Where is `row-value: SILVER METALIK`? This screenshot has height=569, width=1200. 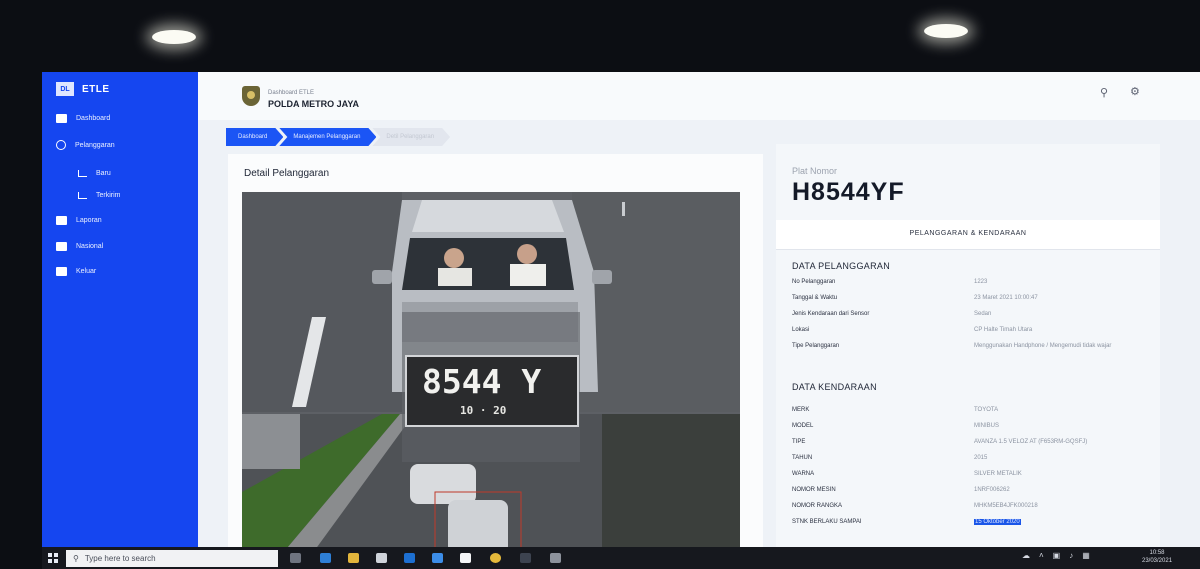
row-value: SILVER METALIK is located at coordinates (998, 474).